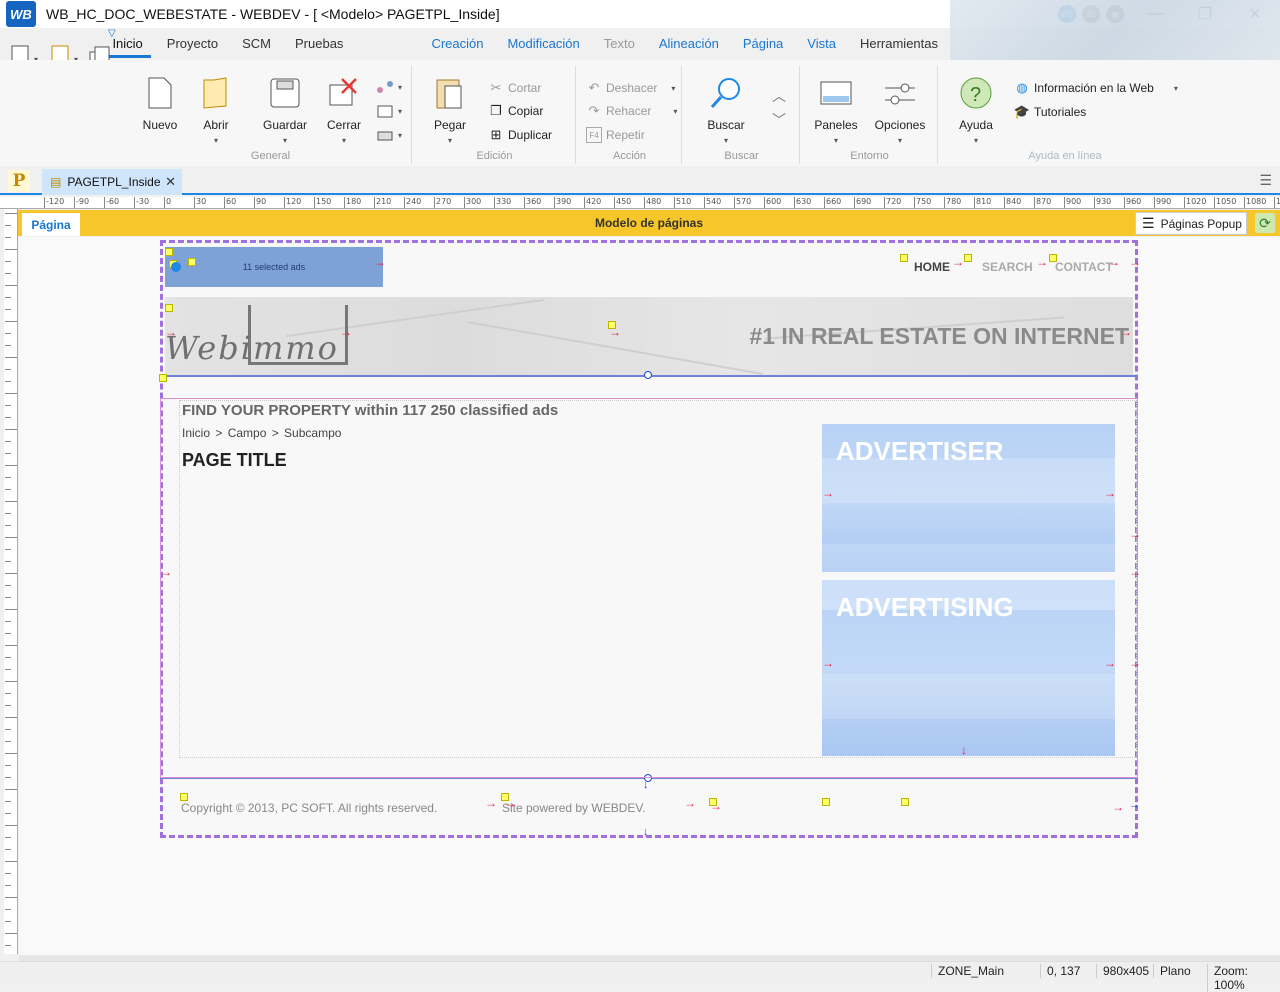  I want to click on ruler-tick-label: 120, so click(292, 202).